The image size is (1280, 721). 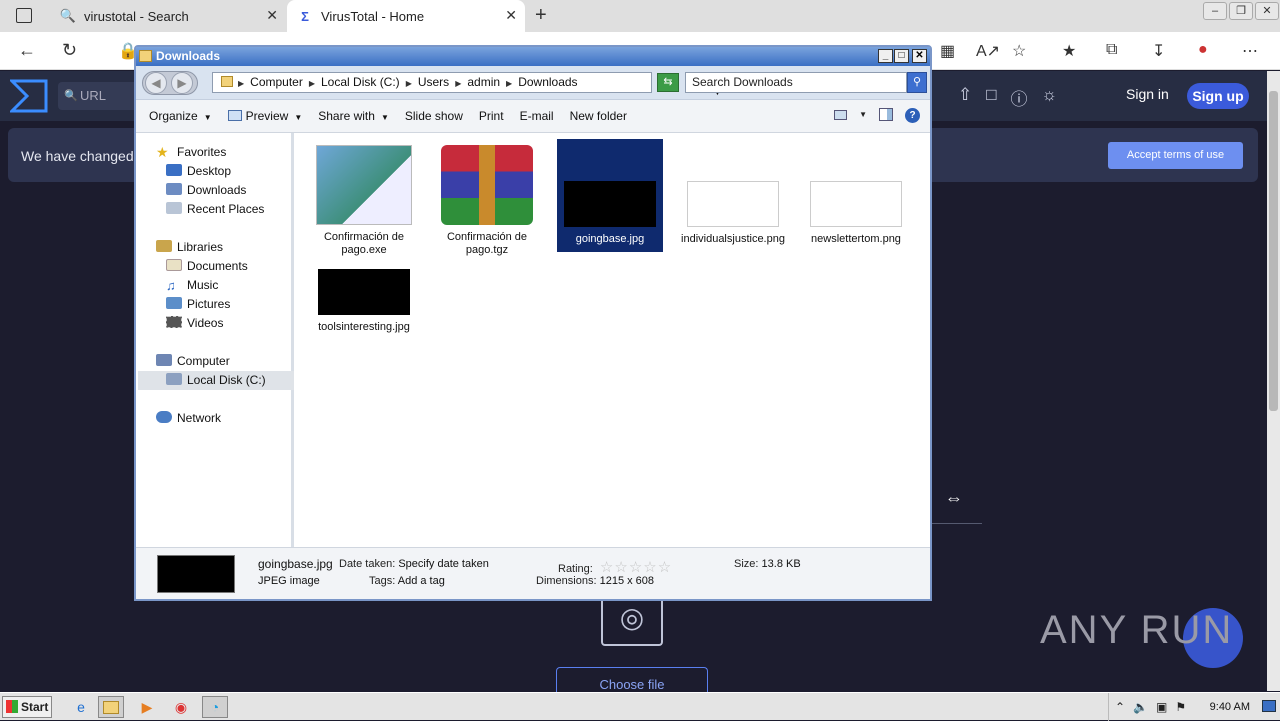 What do you see at coordinates (198, 304) in the screenshot?
I see `nav-pictures: Pictures` at bounding box center [198, 304].